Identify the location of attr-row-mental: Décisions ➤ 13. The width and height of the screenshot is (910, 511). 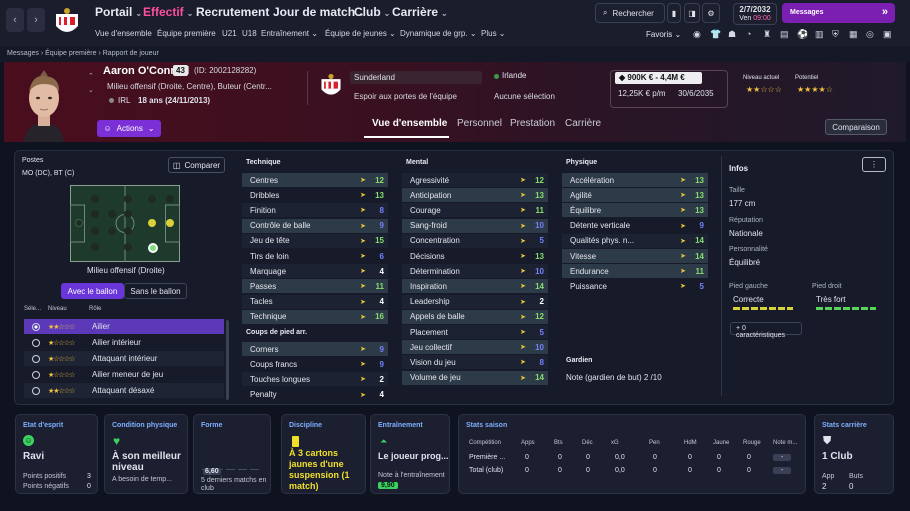
(475, 256).